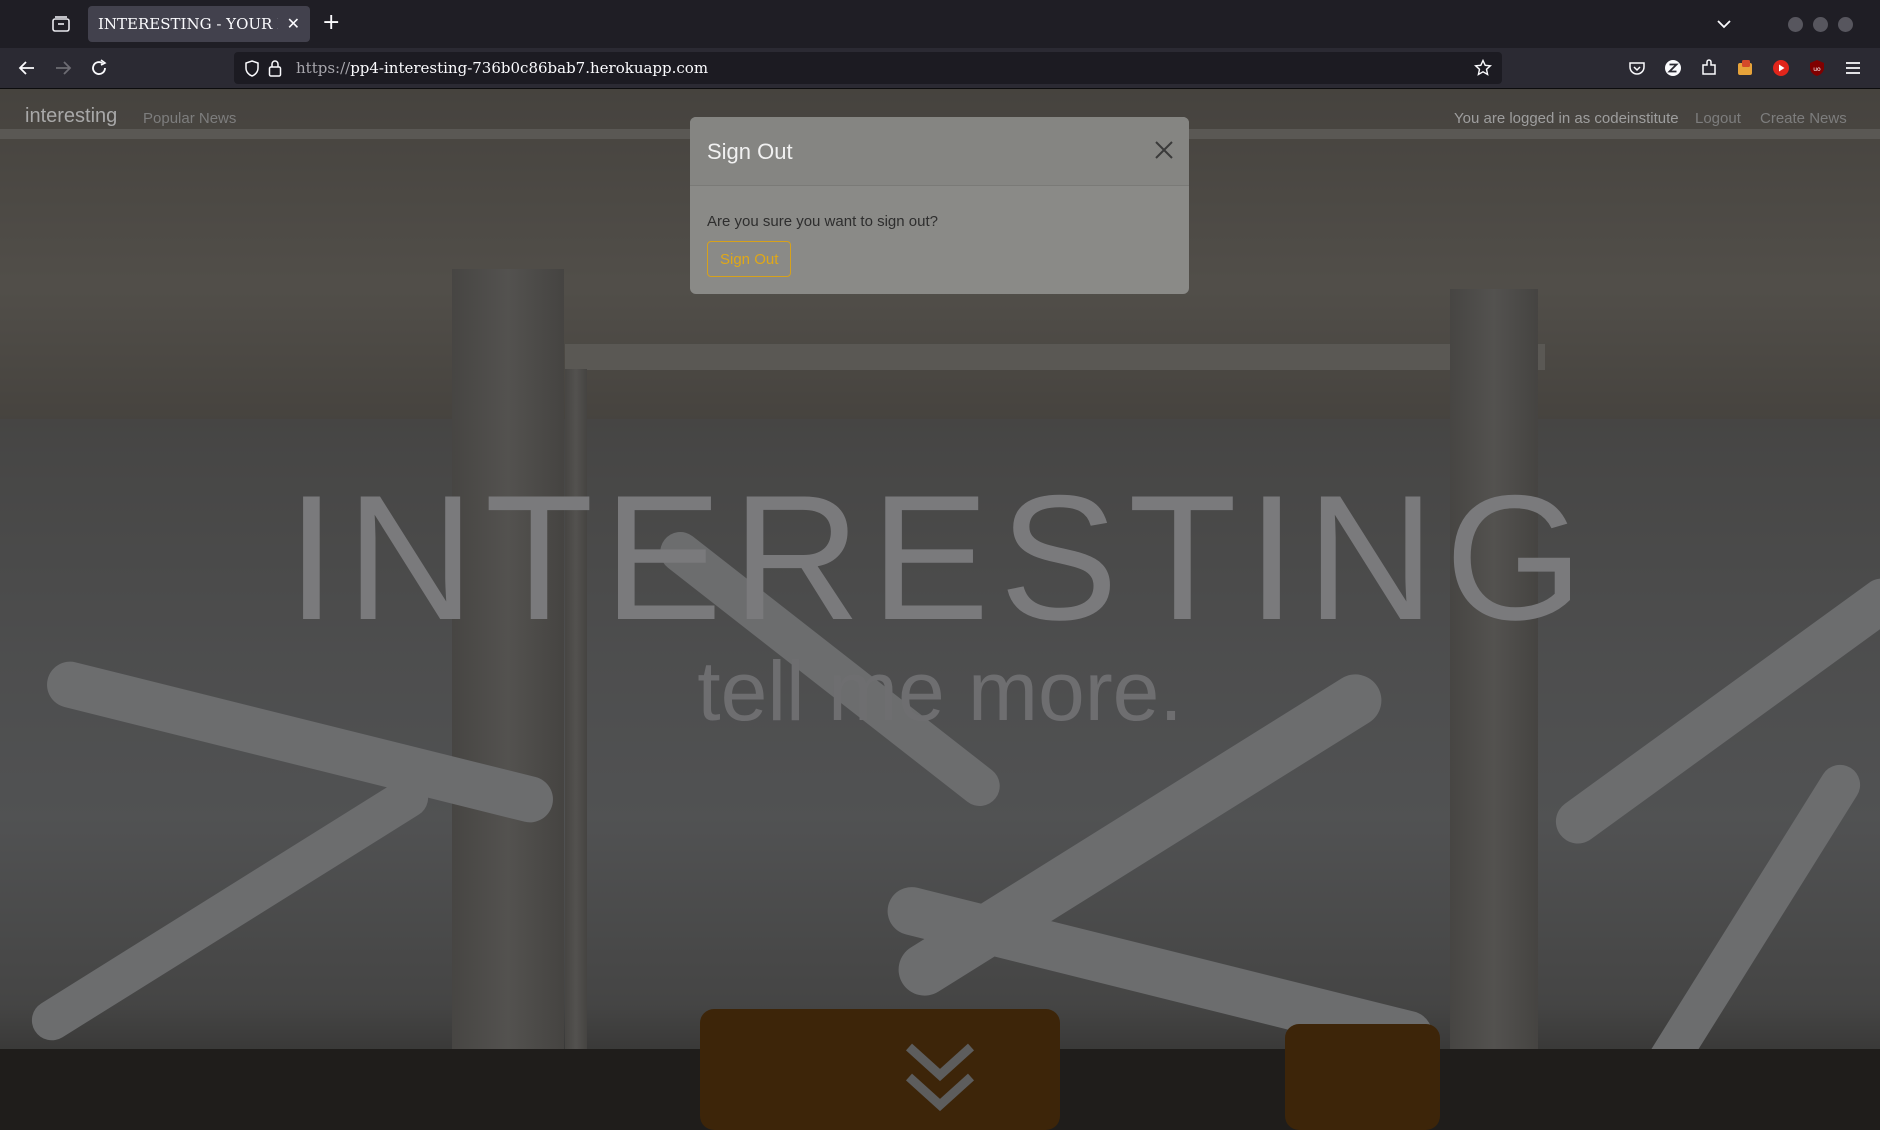 The image size is (1880, 1130). What do you see at coordinates (940, 1079) in the screenshot?
I see `scroll-down-chevron-icon` at bounding box center [940, 1079].